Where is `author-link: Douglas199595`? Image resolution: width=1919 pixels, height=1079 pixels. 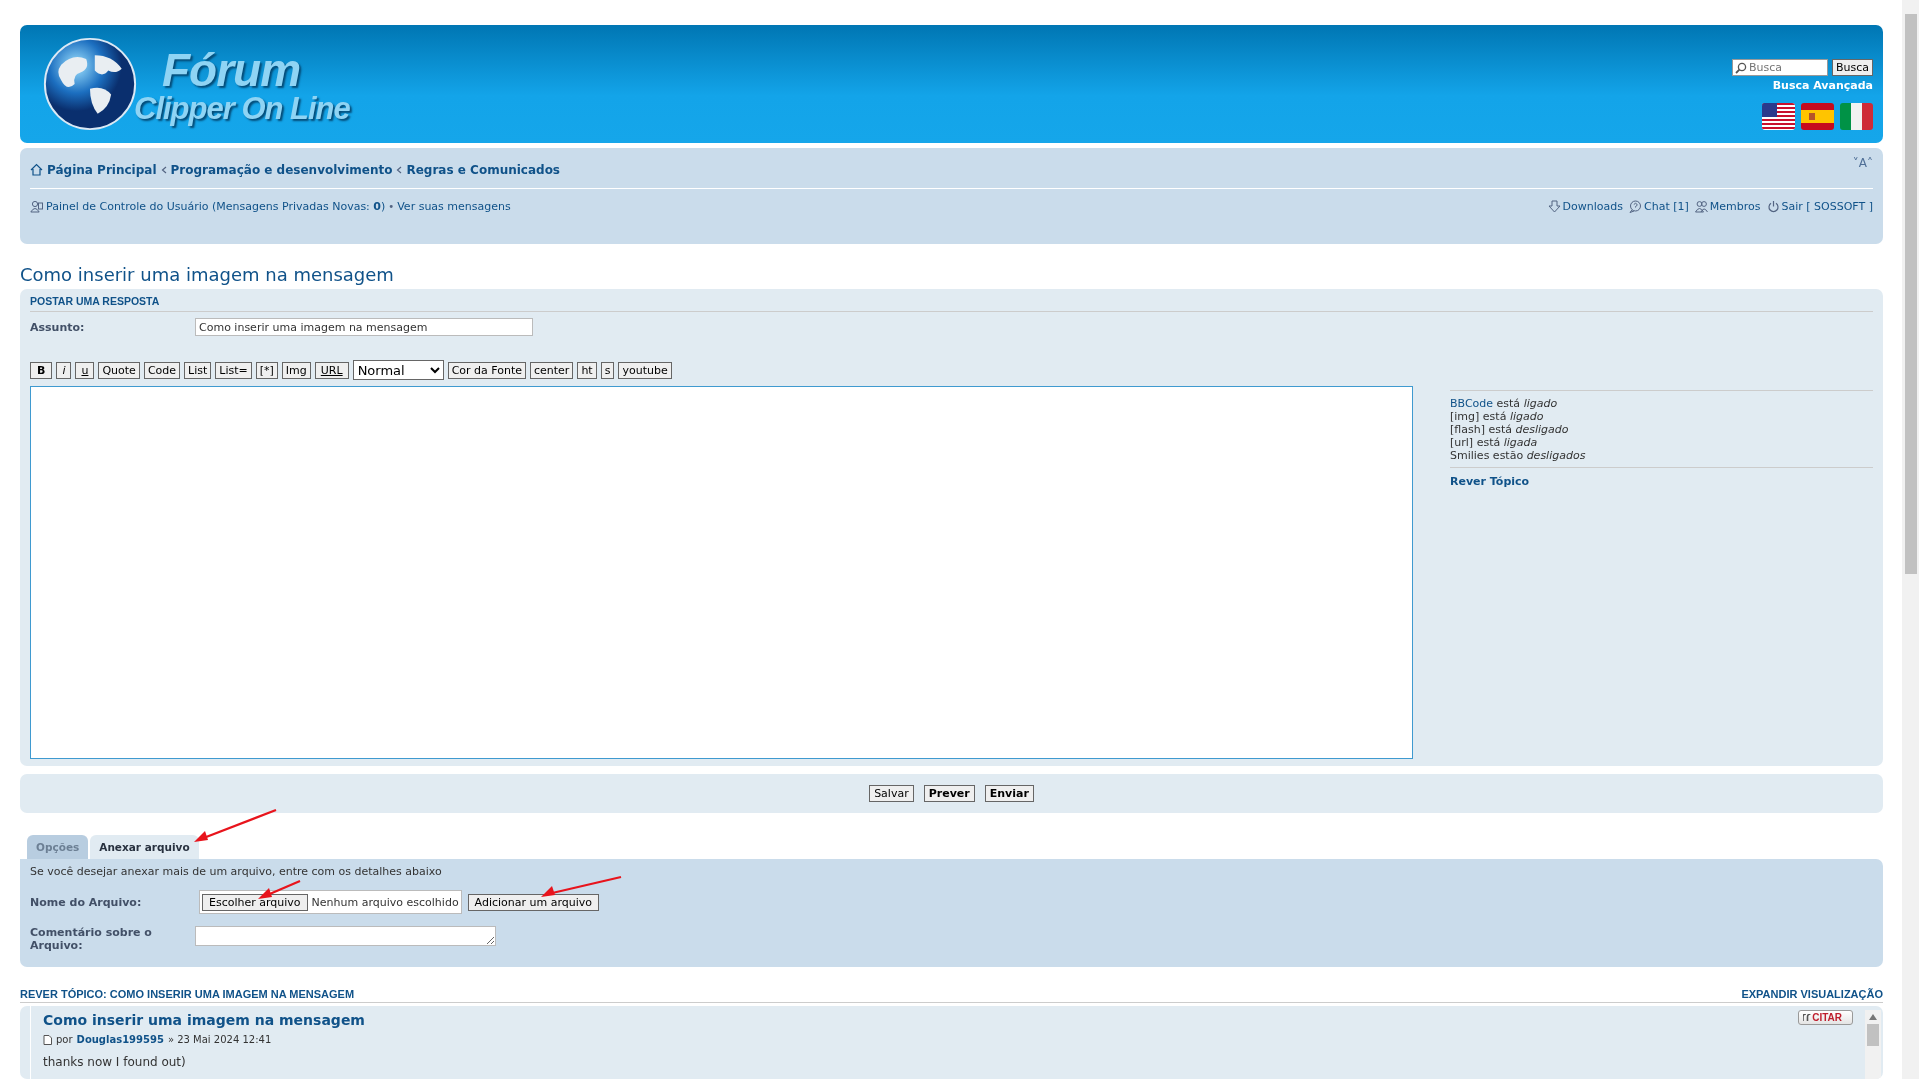 author-link: Douglas199595 is located at coordinates (120, 1039).